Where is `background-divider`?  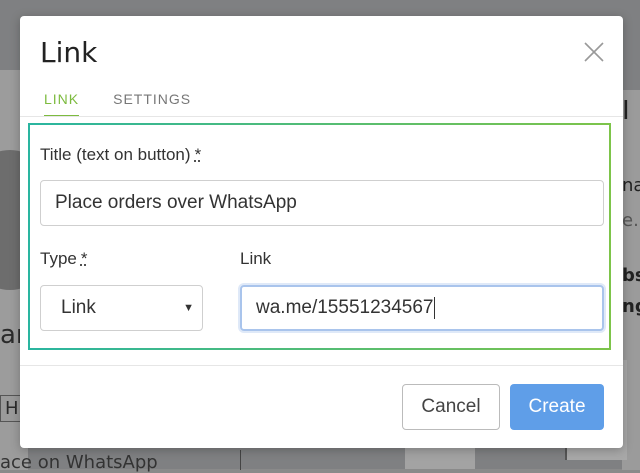 background-divider is located at coordinates (240, 460).